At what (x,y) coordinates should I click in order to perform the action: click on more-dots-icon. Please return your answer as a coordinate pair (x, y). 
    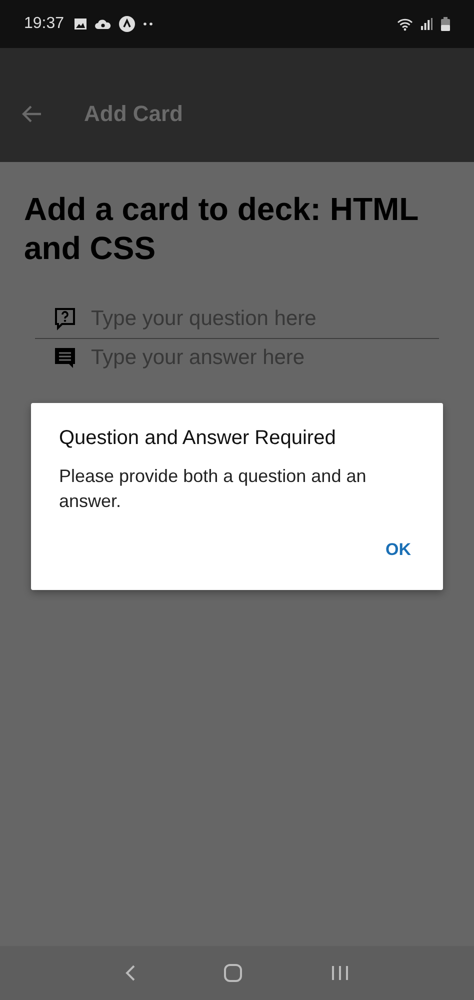
    Looking at the image, I should click on (148, 24).